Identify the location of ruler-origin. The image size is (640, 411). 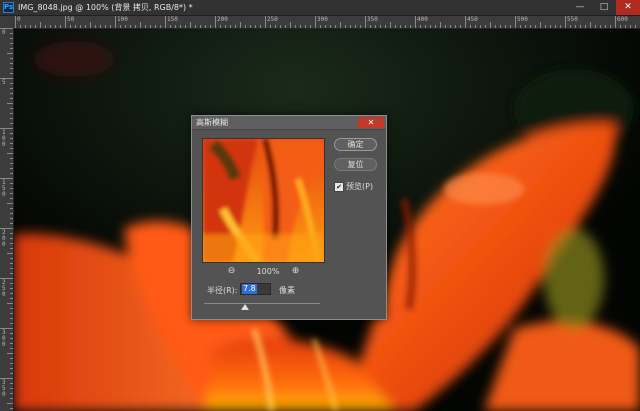
(7, 22).